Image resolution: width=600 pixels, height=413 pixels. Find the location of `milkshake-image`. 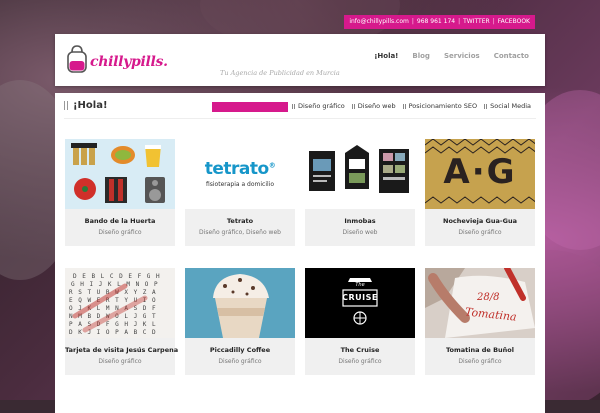

milkshake-image is located at coordinates (240, 303).